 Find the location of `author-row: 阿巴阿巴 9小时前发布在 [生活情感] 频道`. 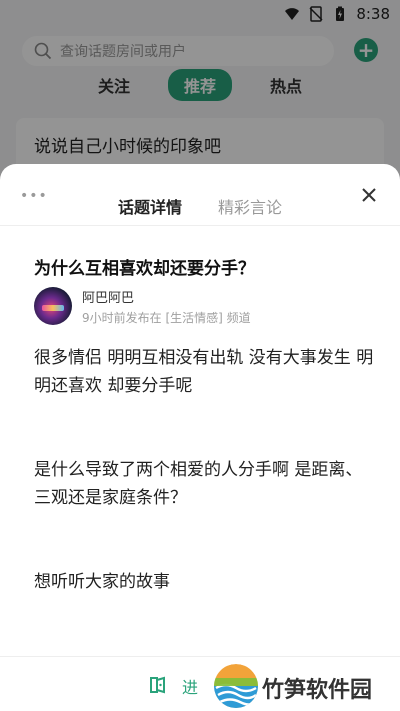

author-row: 阿巴阿巴 9小时前发布在 [生活情感] 频道 is located at coordinates (142, 306).